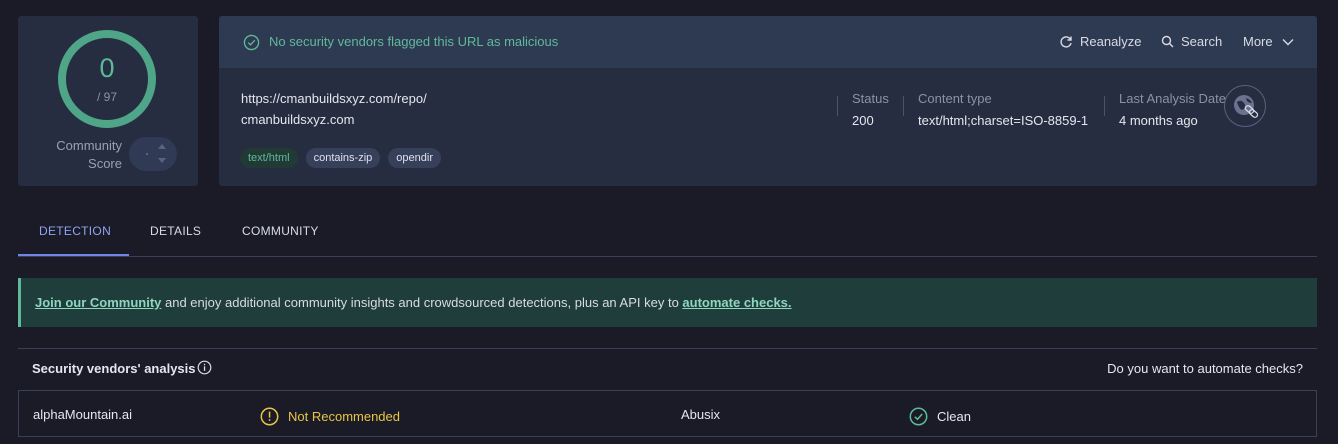  What do you see at coordinates (940, 416) in the screenshot?
I see `vendor-result: Clean` at bounding box center [940, 416].